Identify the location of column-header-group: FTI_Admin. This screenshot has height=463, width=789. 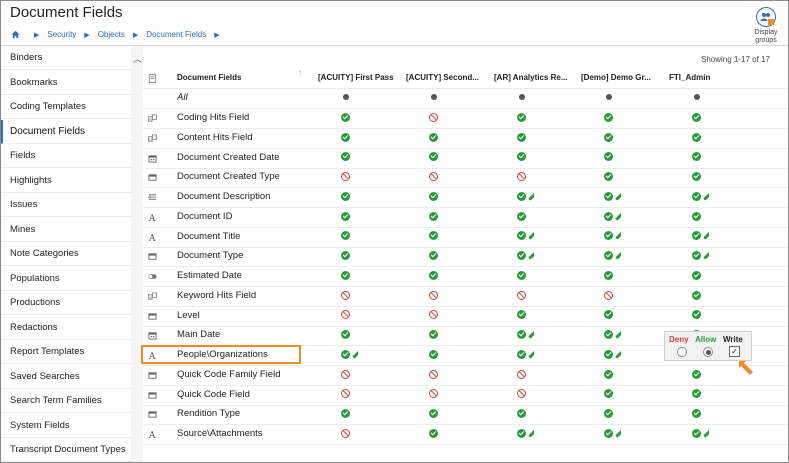
(713, 78).